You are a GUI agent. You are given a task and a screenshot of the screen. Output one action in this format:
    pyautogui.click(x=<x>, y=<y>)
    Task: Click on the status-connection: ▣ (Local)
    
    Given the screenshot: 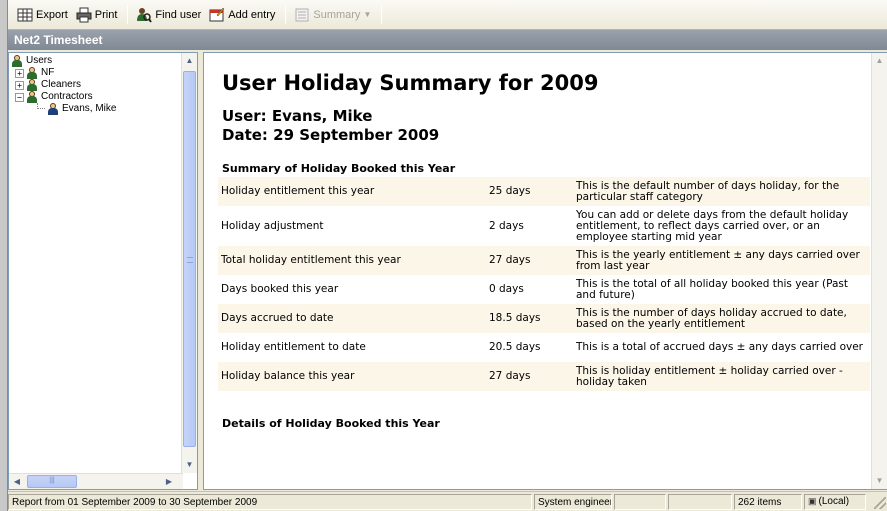 What is the action you would take?
    pyautogui.click(x=835, y=501)
    